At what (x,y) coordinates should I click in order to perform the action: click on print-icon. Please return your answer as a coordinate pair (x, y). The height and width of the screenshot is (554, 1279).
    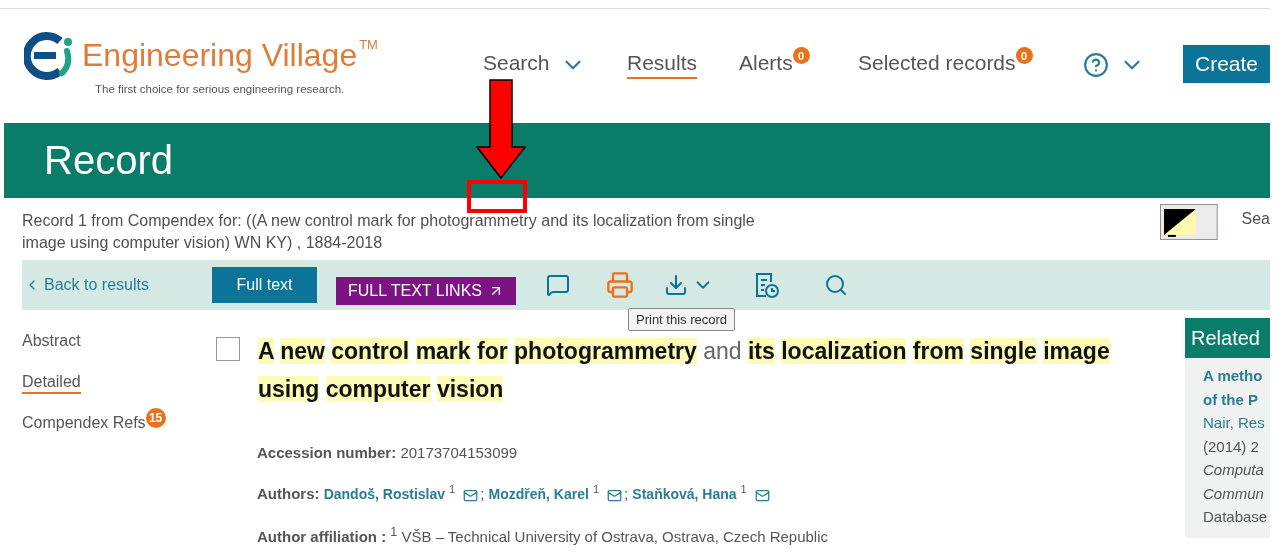
    Looking at the image, I should click on (620, 285).